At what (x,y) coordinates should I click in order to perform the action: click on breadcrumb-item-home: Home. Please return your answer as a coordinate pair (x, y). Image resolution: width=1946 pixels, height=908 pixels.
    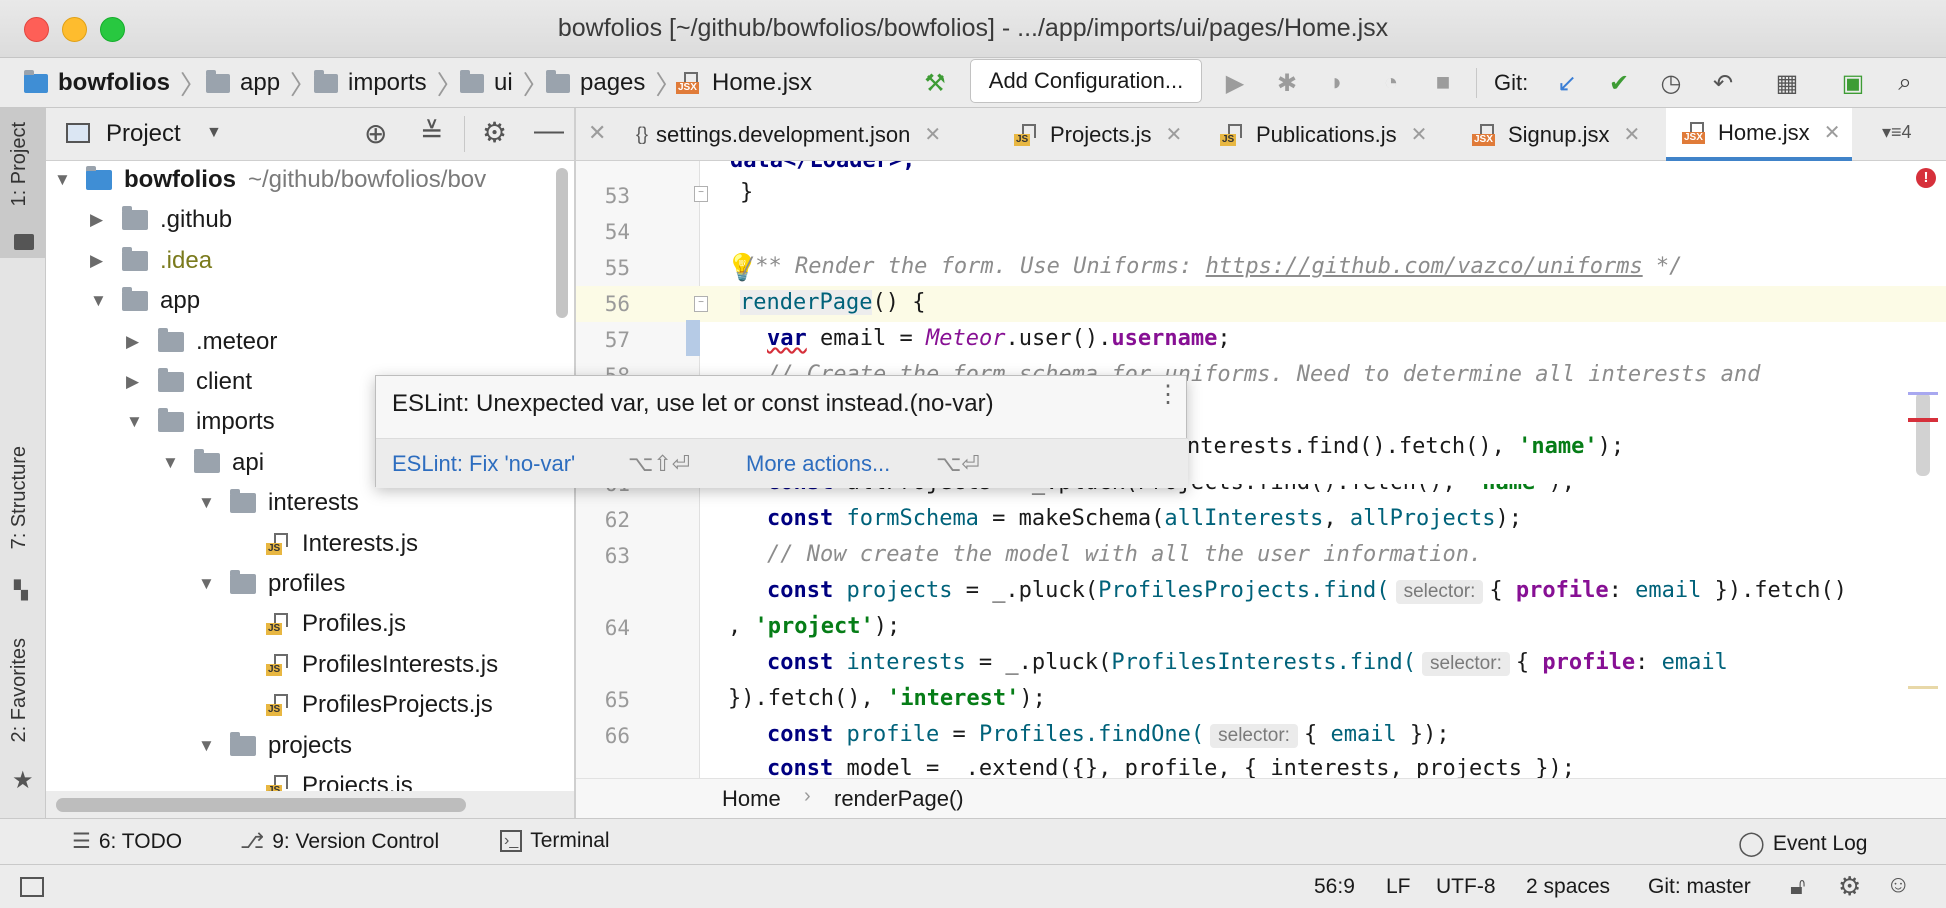
    Looking at the image, I should click on (751, 799).